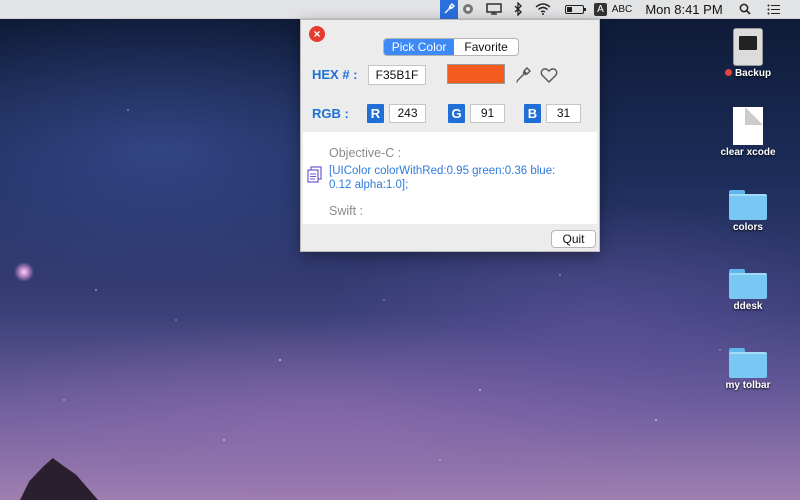 This screenshot has width=800, height=500. Describe the element at coordinates (315, 175) in the screenshot. I see `copy-icon` at that location.